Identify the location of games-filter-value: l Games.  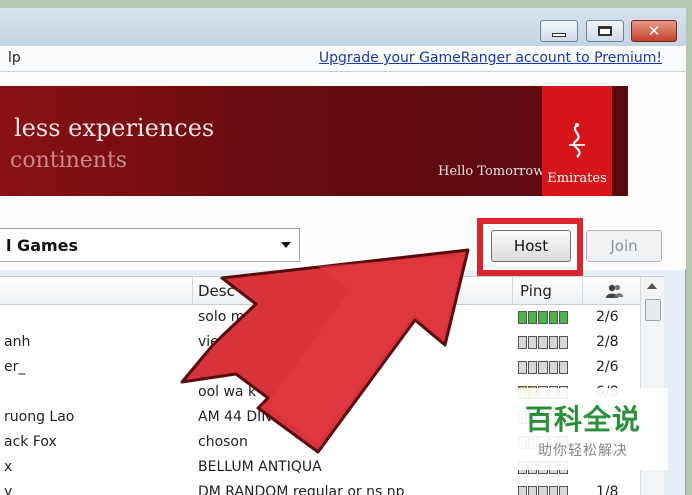
(42, 245).